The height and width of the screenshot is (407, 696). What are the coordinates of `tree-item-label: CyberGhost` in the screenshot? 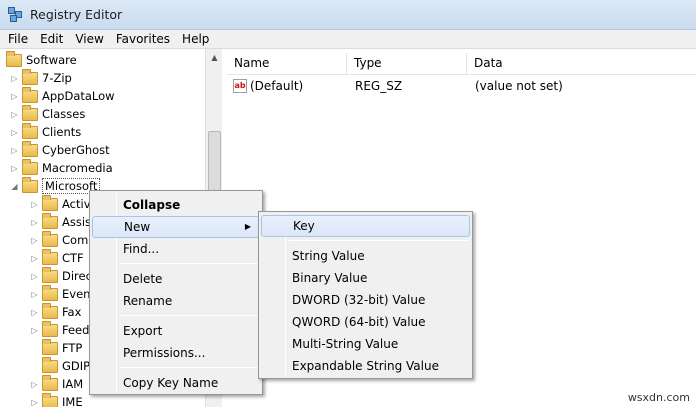 It's located at (76, 150).